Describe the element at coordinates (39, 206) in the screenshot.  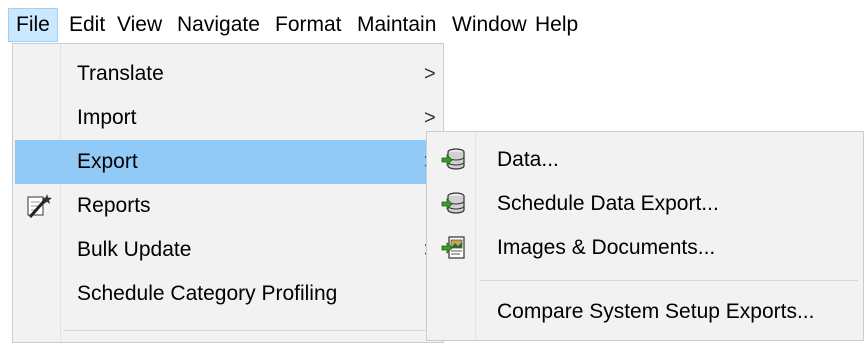
I see `magic-wand-icon` at that location.